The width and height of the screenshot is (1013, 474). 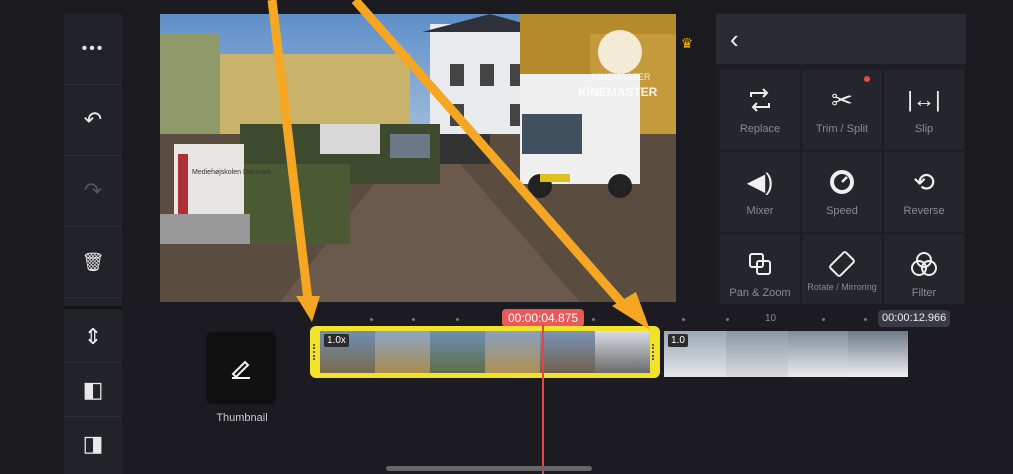 I want to click on tool-label: Rotate / Mirroring, so click(x=842, y=287).